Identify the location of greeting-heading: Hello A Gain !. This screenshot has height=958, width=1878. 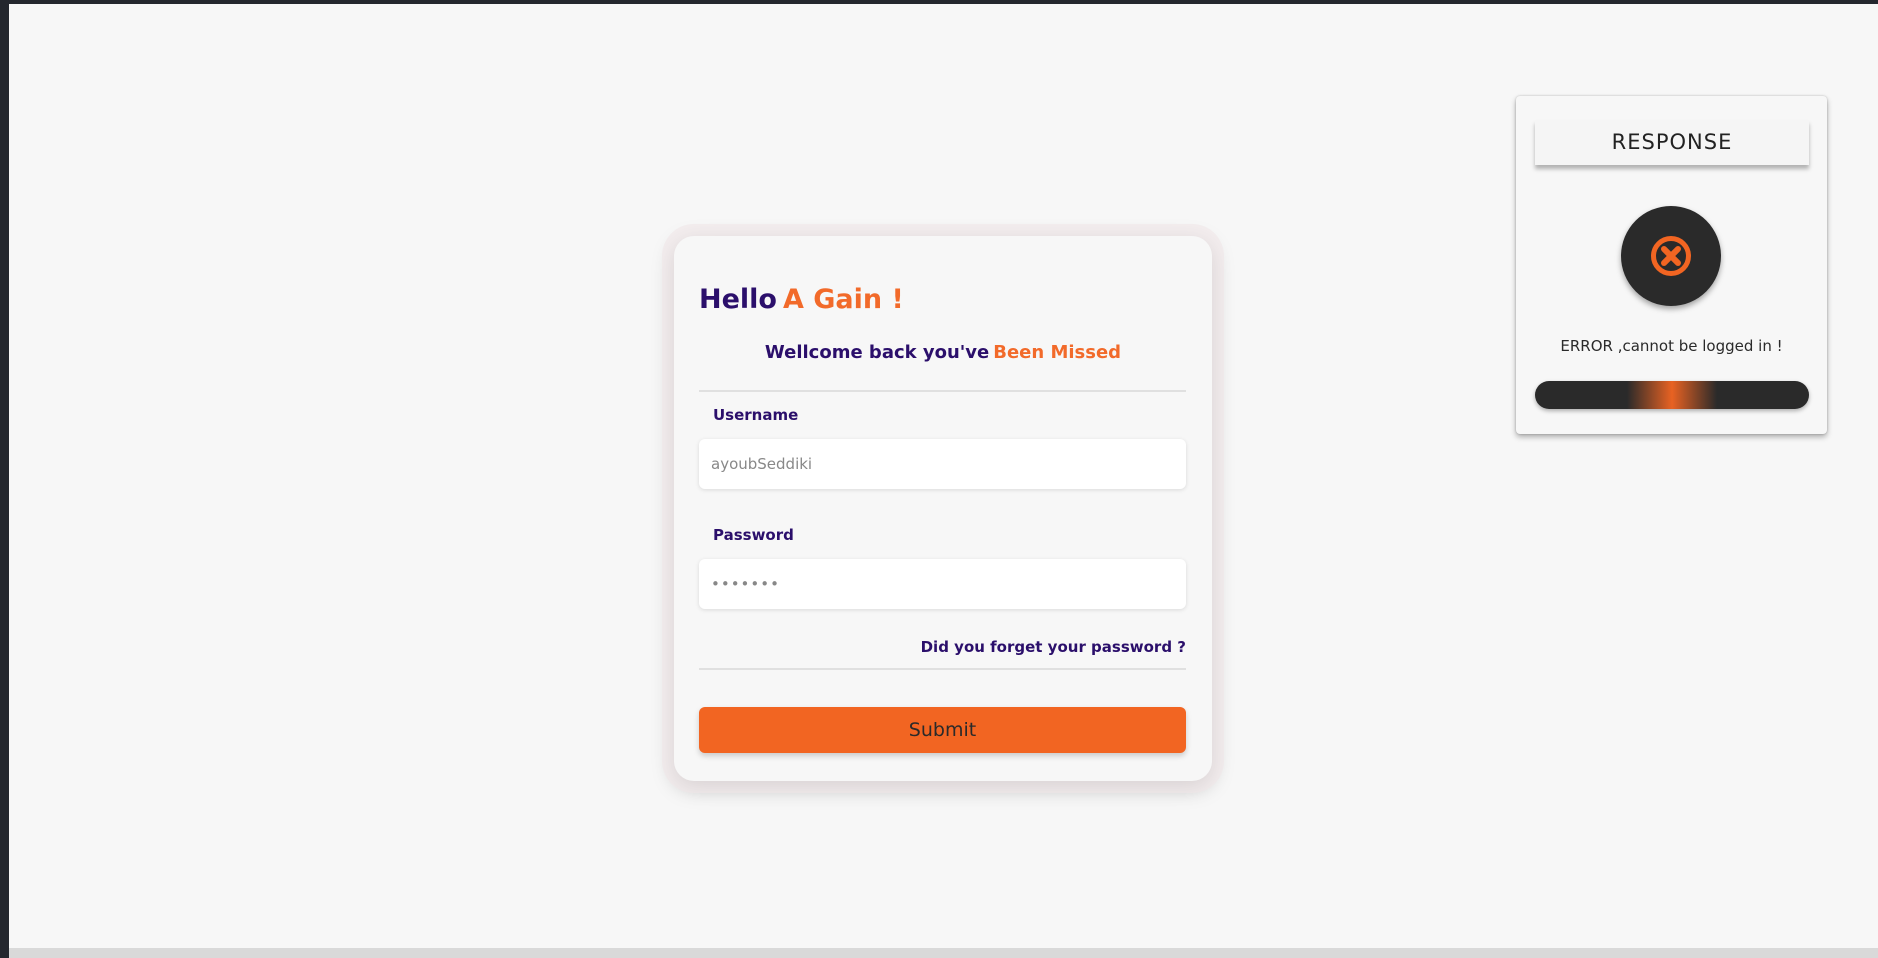
(801, 299).